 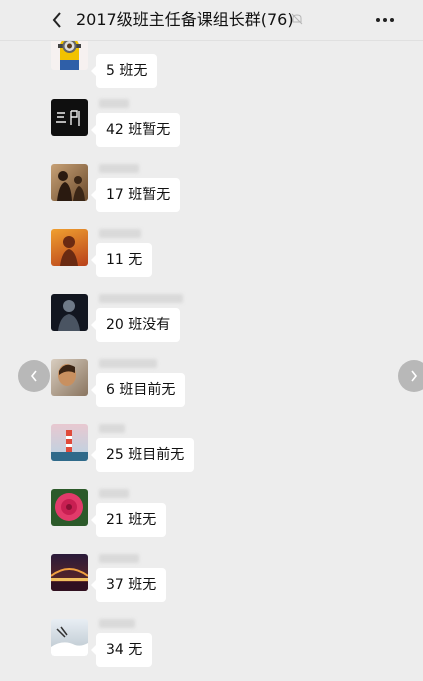 I want to click on message-row: 37 班无, so click(x=211, y=585).